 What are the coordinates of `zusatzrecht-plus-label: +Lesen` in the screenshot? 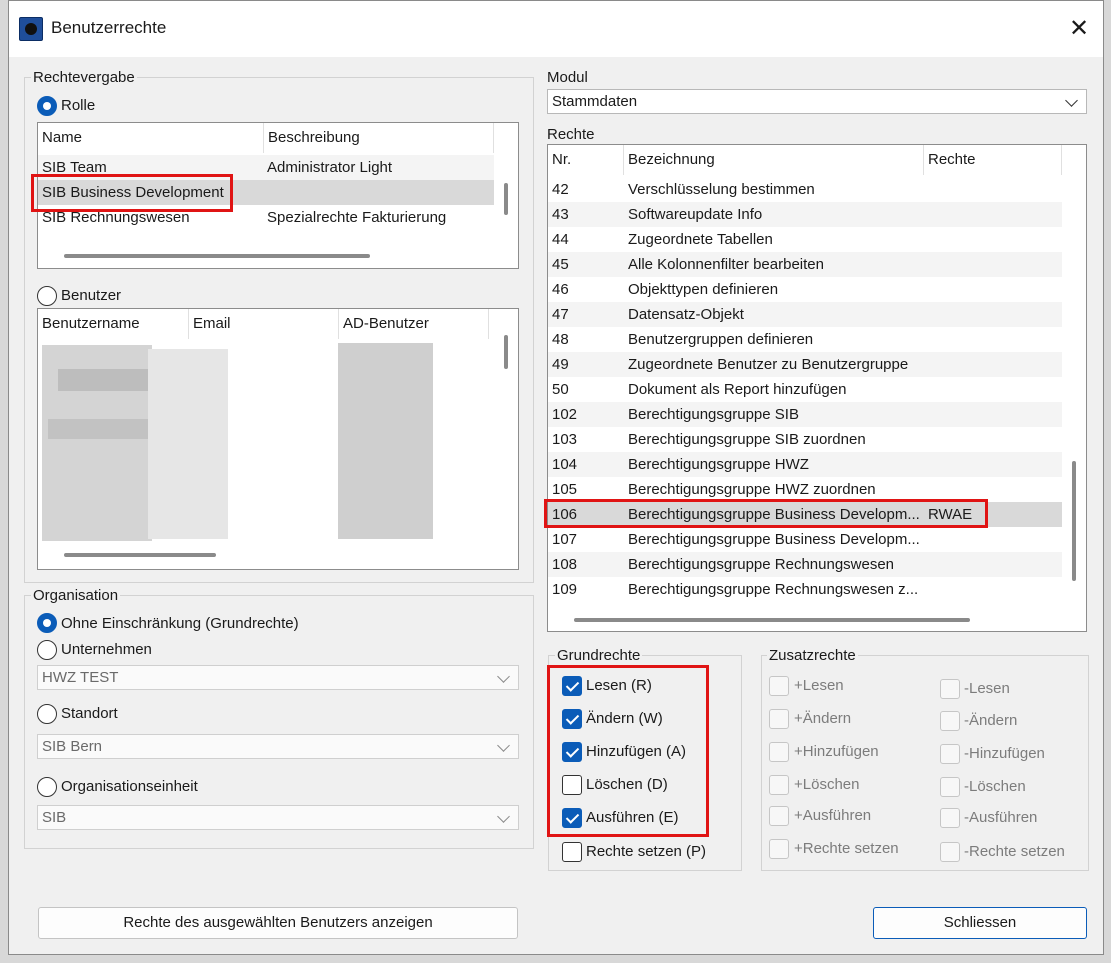 It's located at (819, 685).